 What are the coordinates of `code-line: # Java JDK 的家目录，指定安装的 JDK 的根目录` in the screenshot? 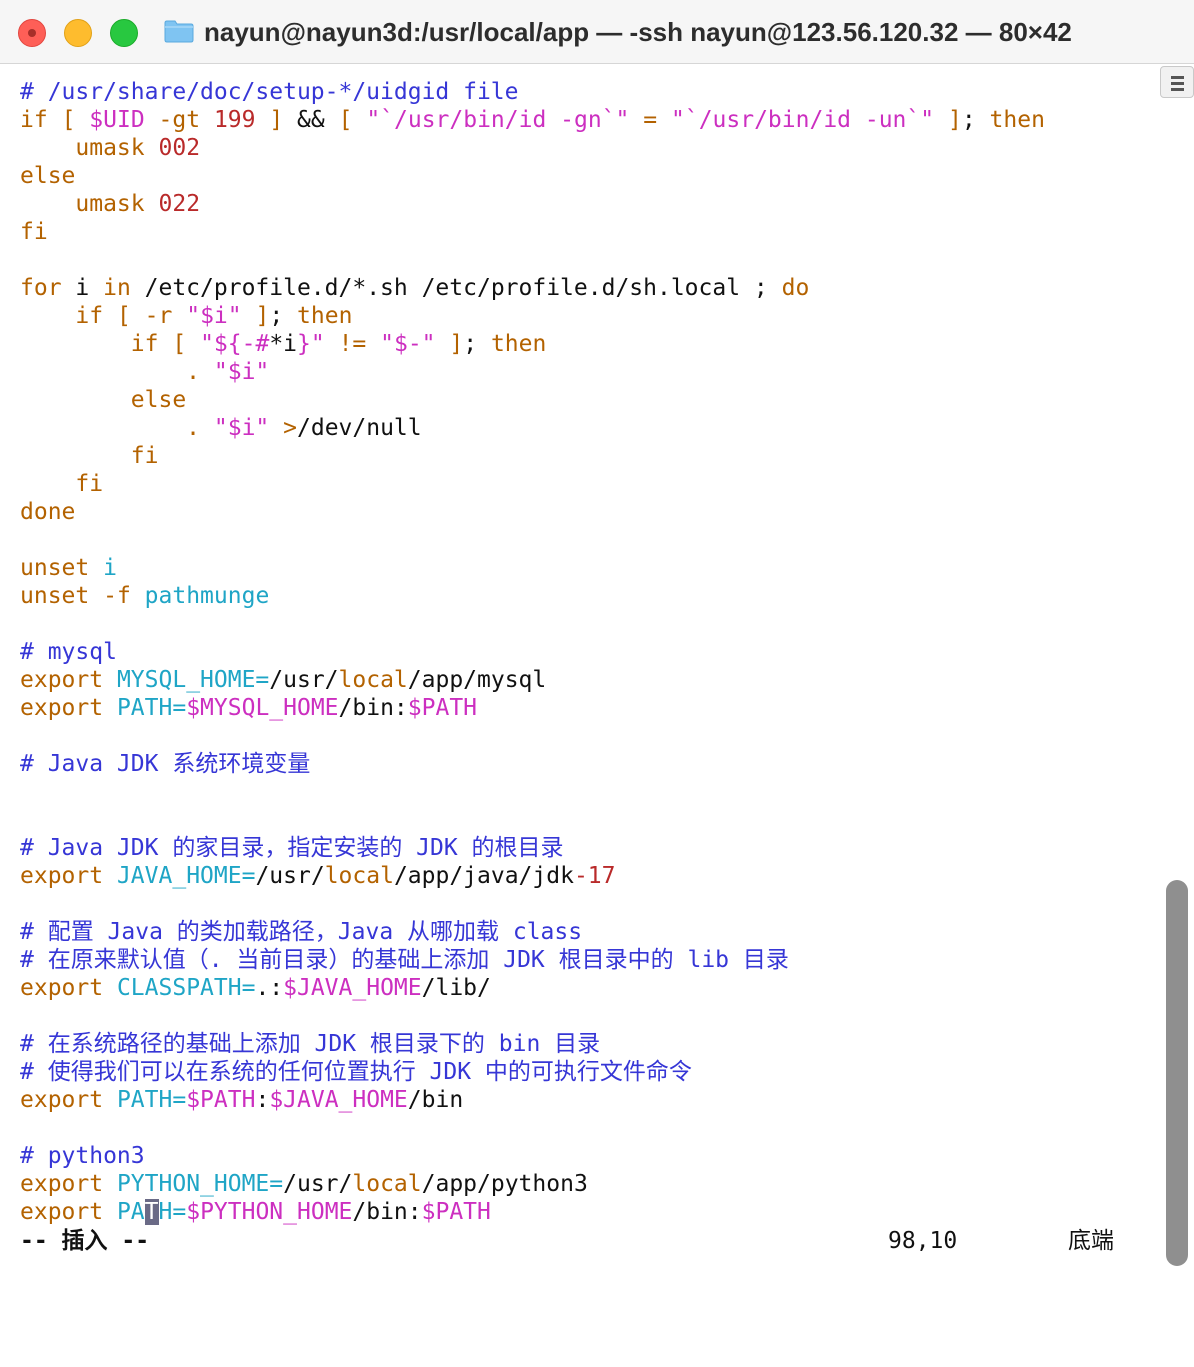 It's located at (585, 848).